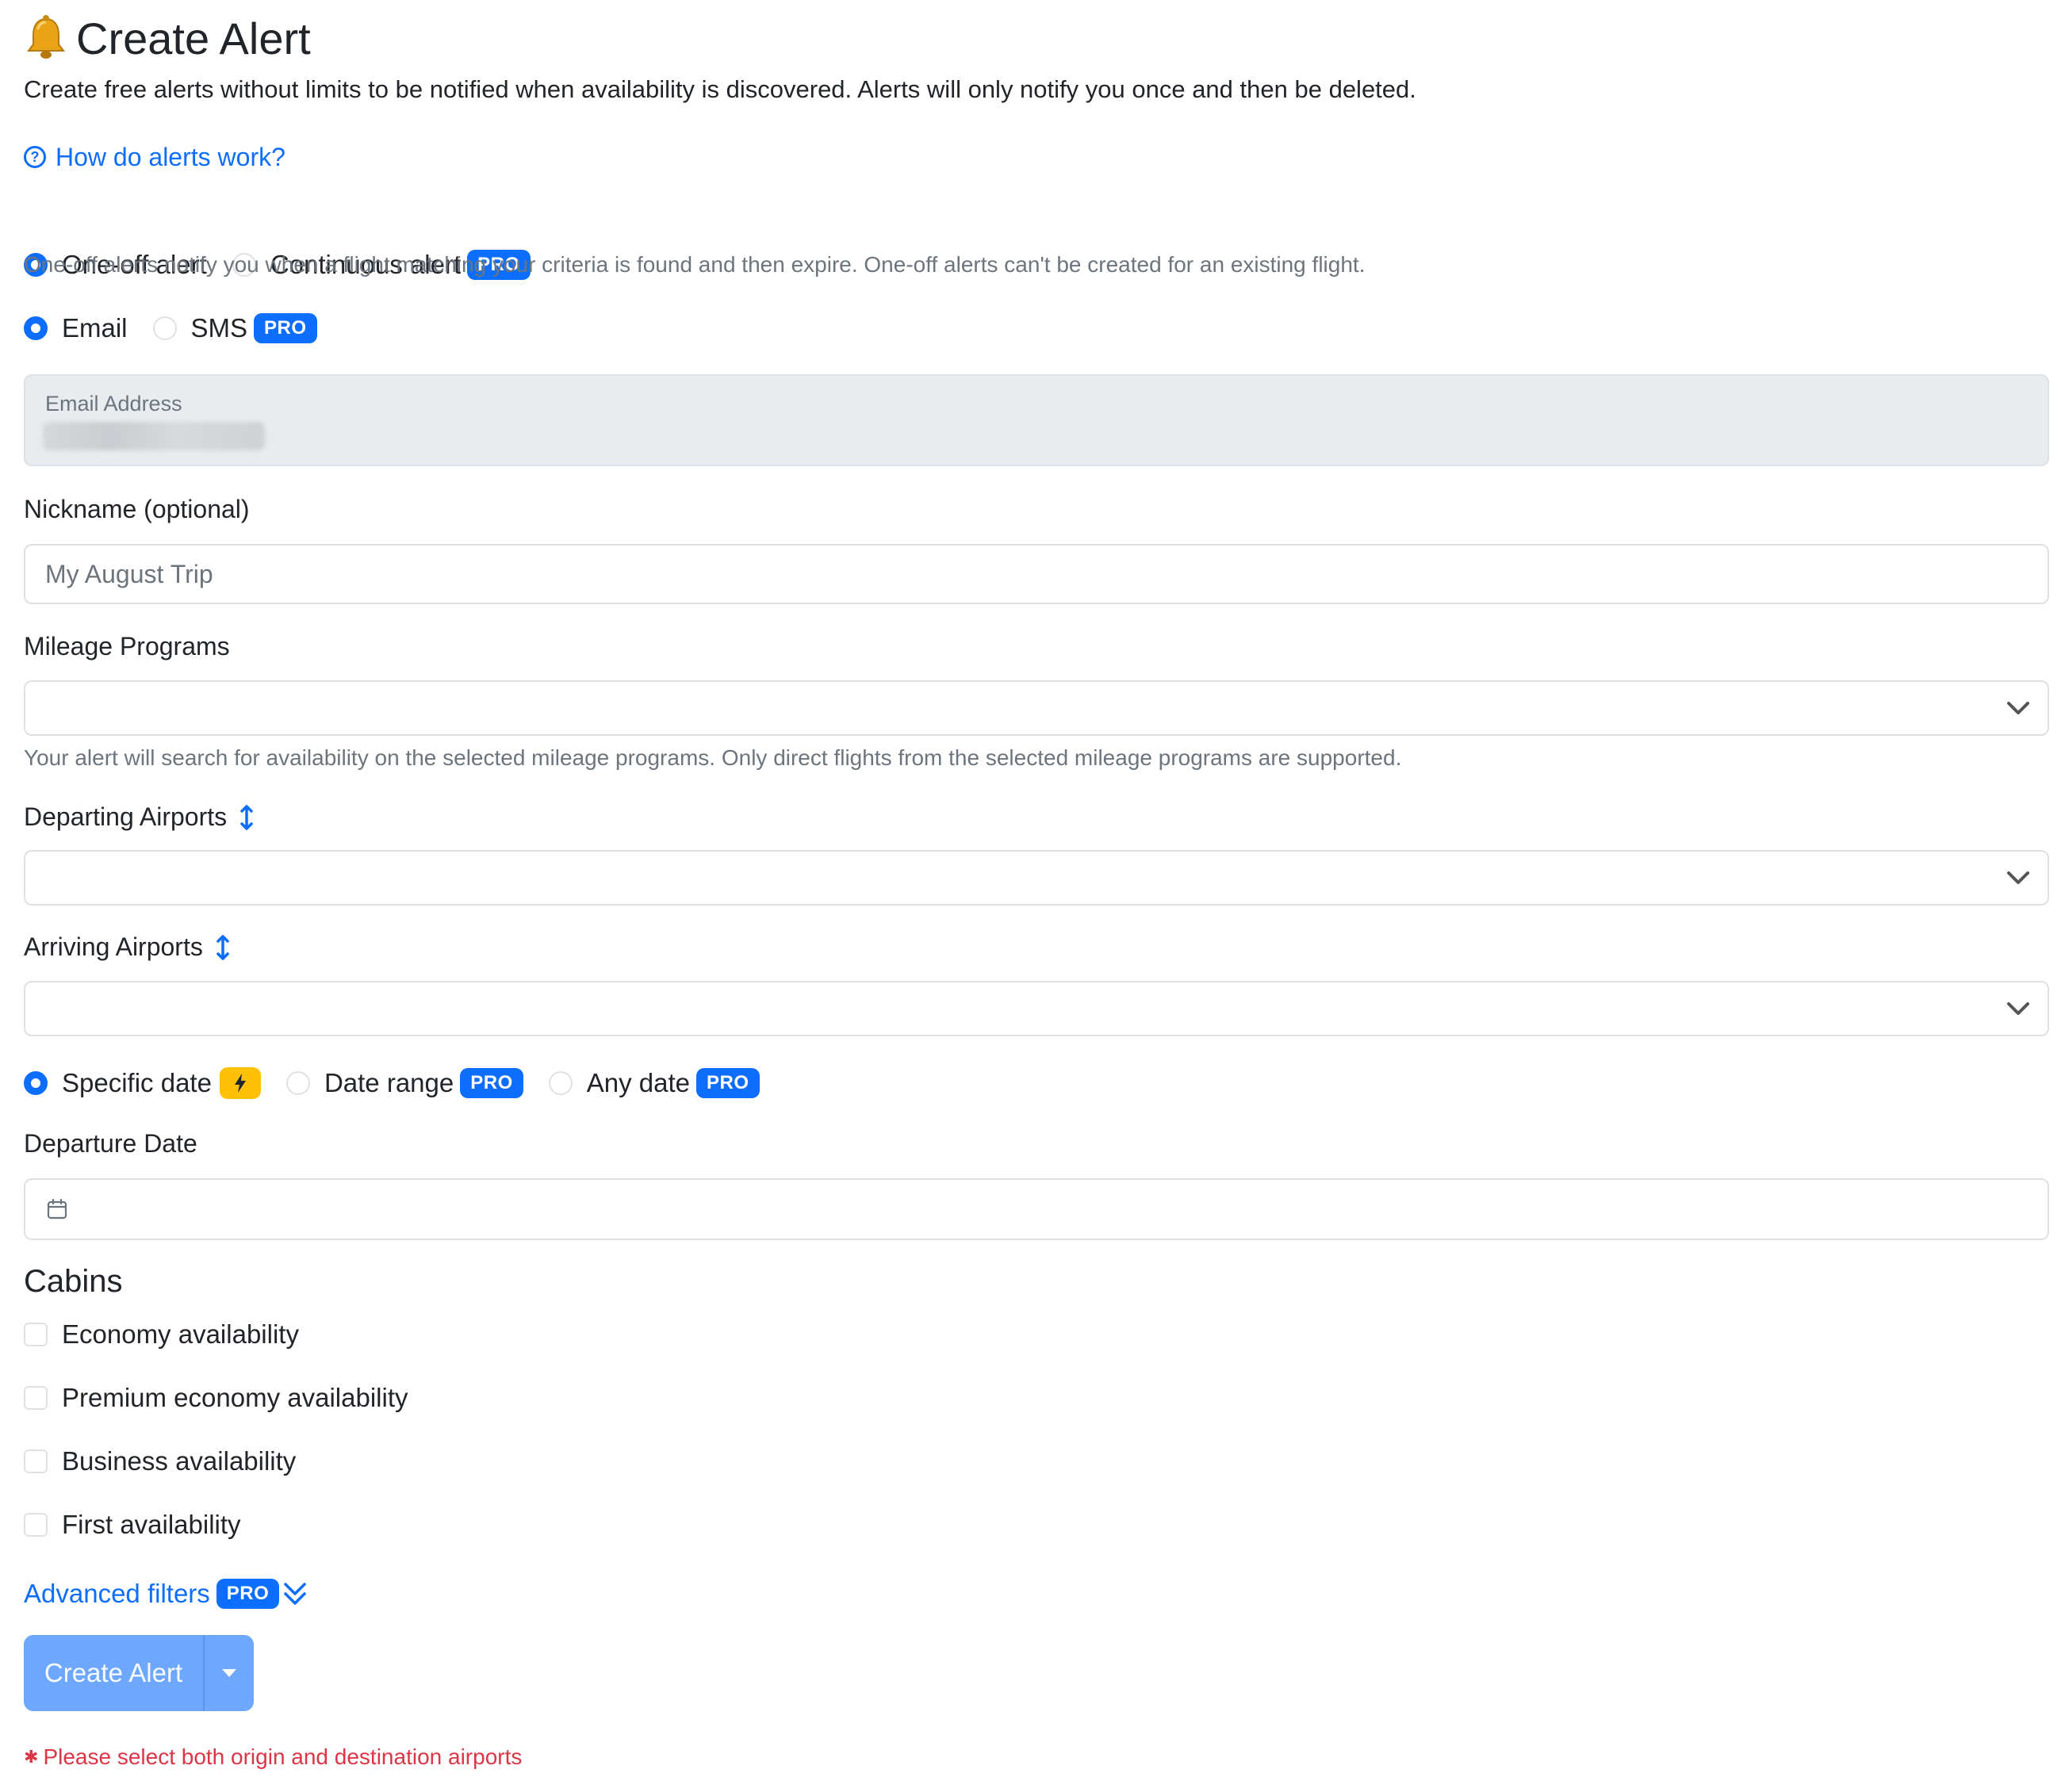  I want to click on business-label: Business availability, so click(179, 1461).